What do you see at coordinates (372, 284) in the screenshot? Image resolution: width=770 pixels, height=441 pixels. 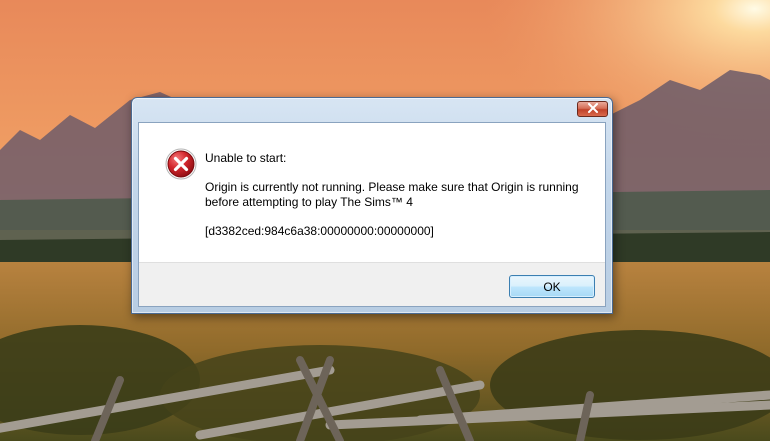 I see `button-bar: OK` at bounding box center [372, 284].